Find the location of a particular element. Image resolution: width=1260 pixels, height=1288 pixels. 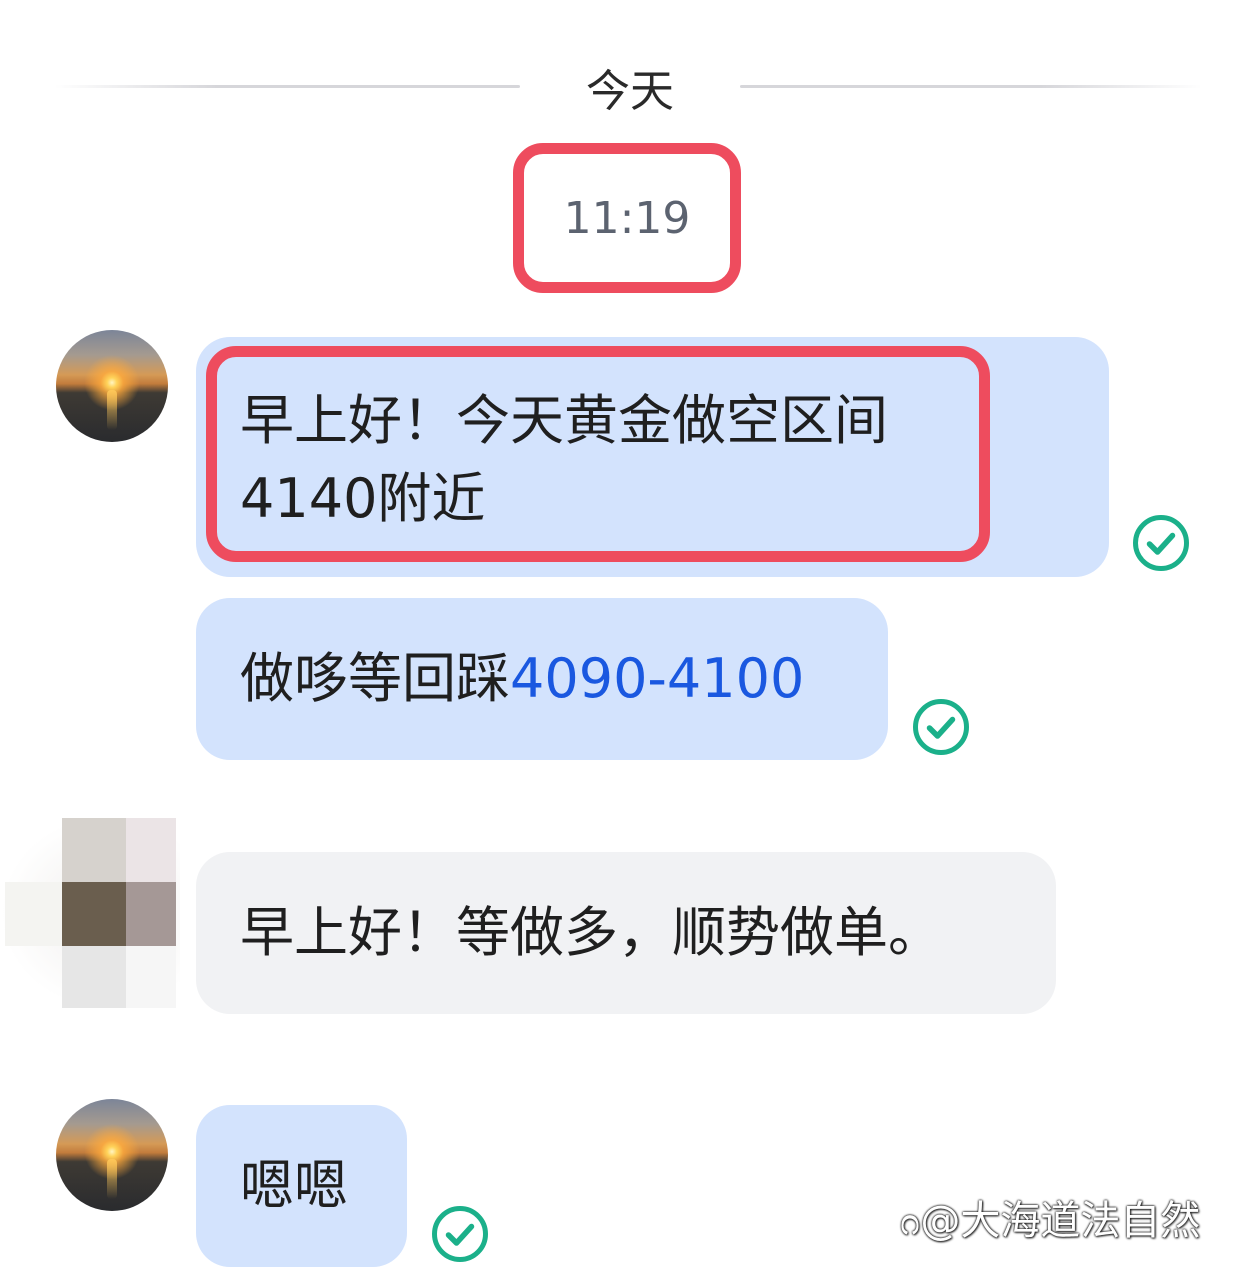

divider-line-left is located at coordinates (287, 86).